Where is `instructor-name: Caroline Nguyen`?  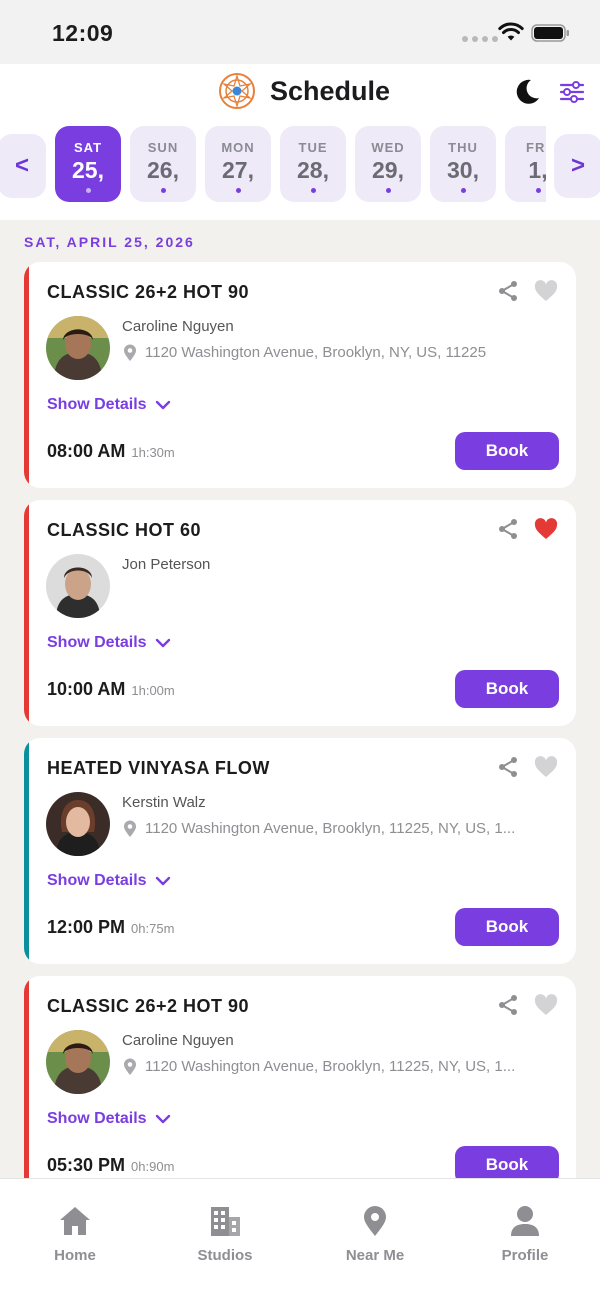 instructor-name: Caroline Nguyen is located at coordinates (178, 1040).